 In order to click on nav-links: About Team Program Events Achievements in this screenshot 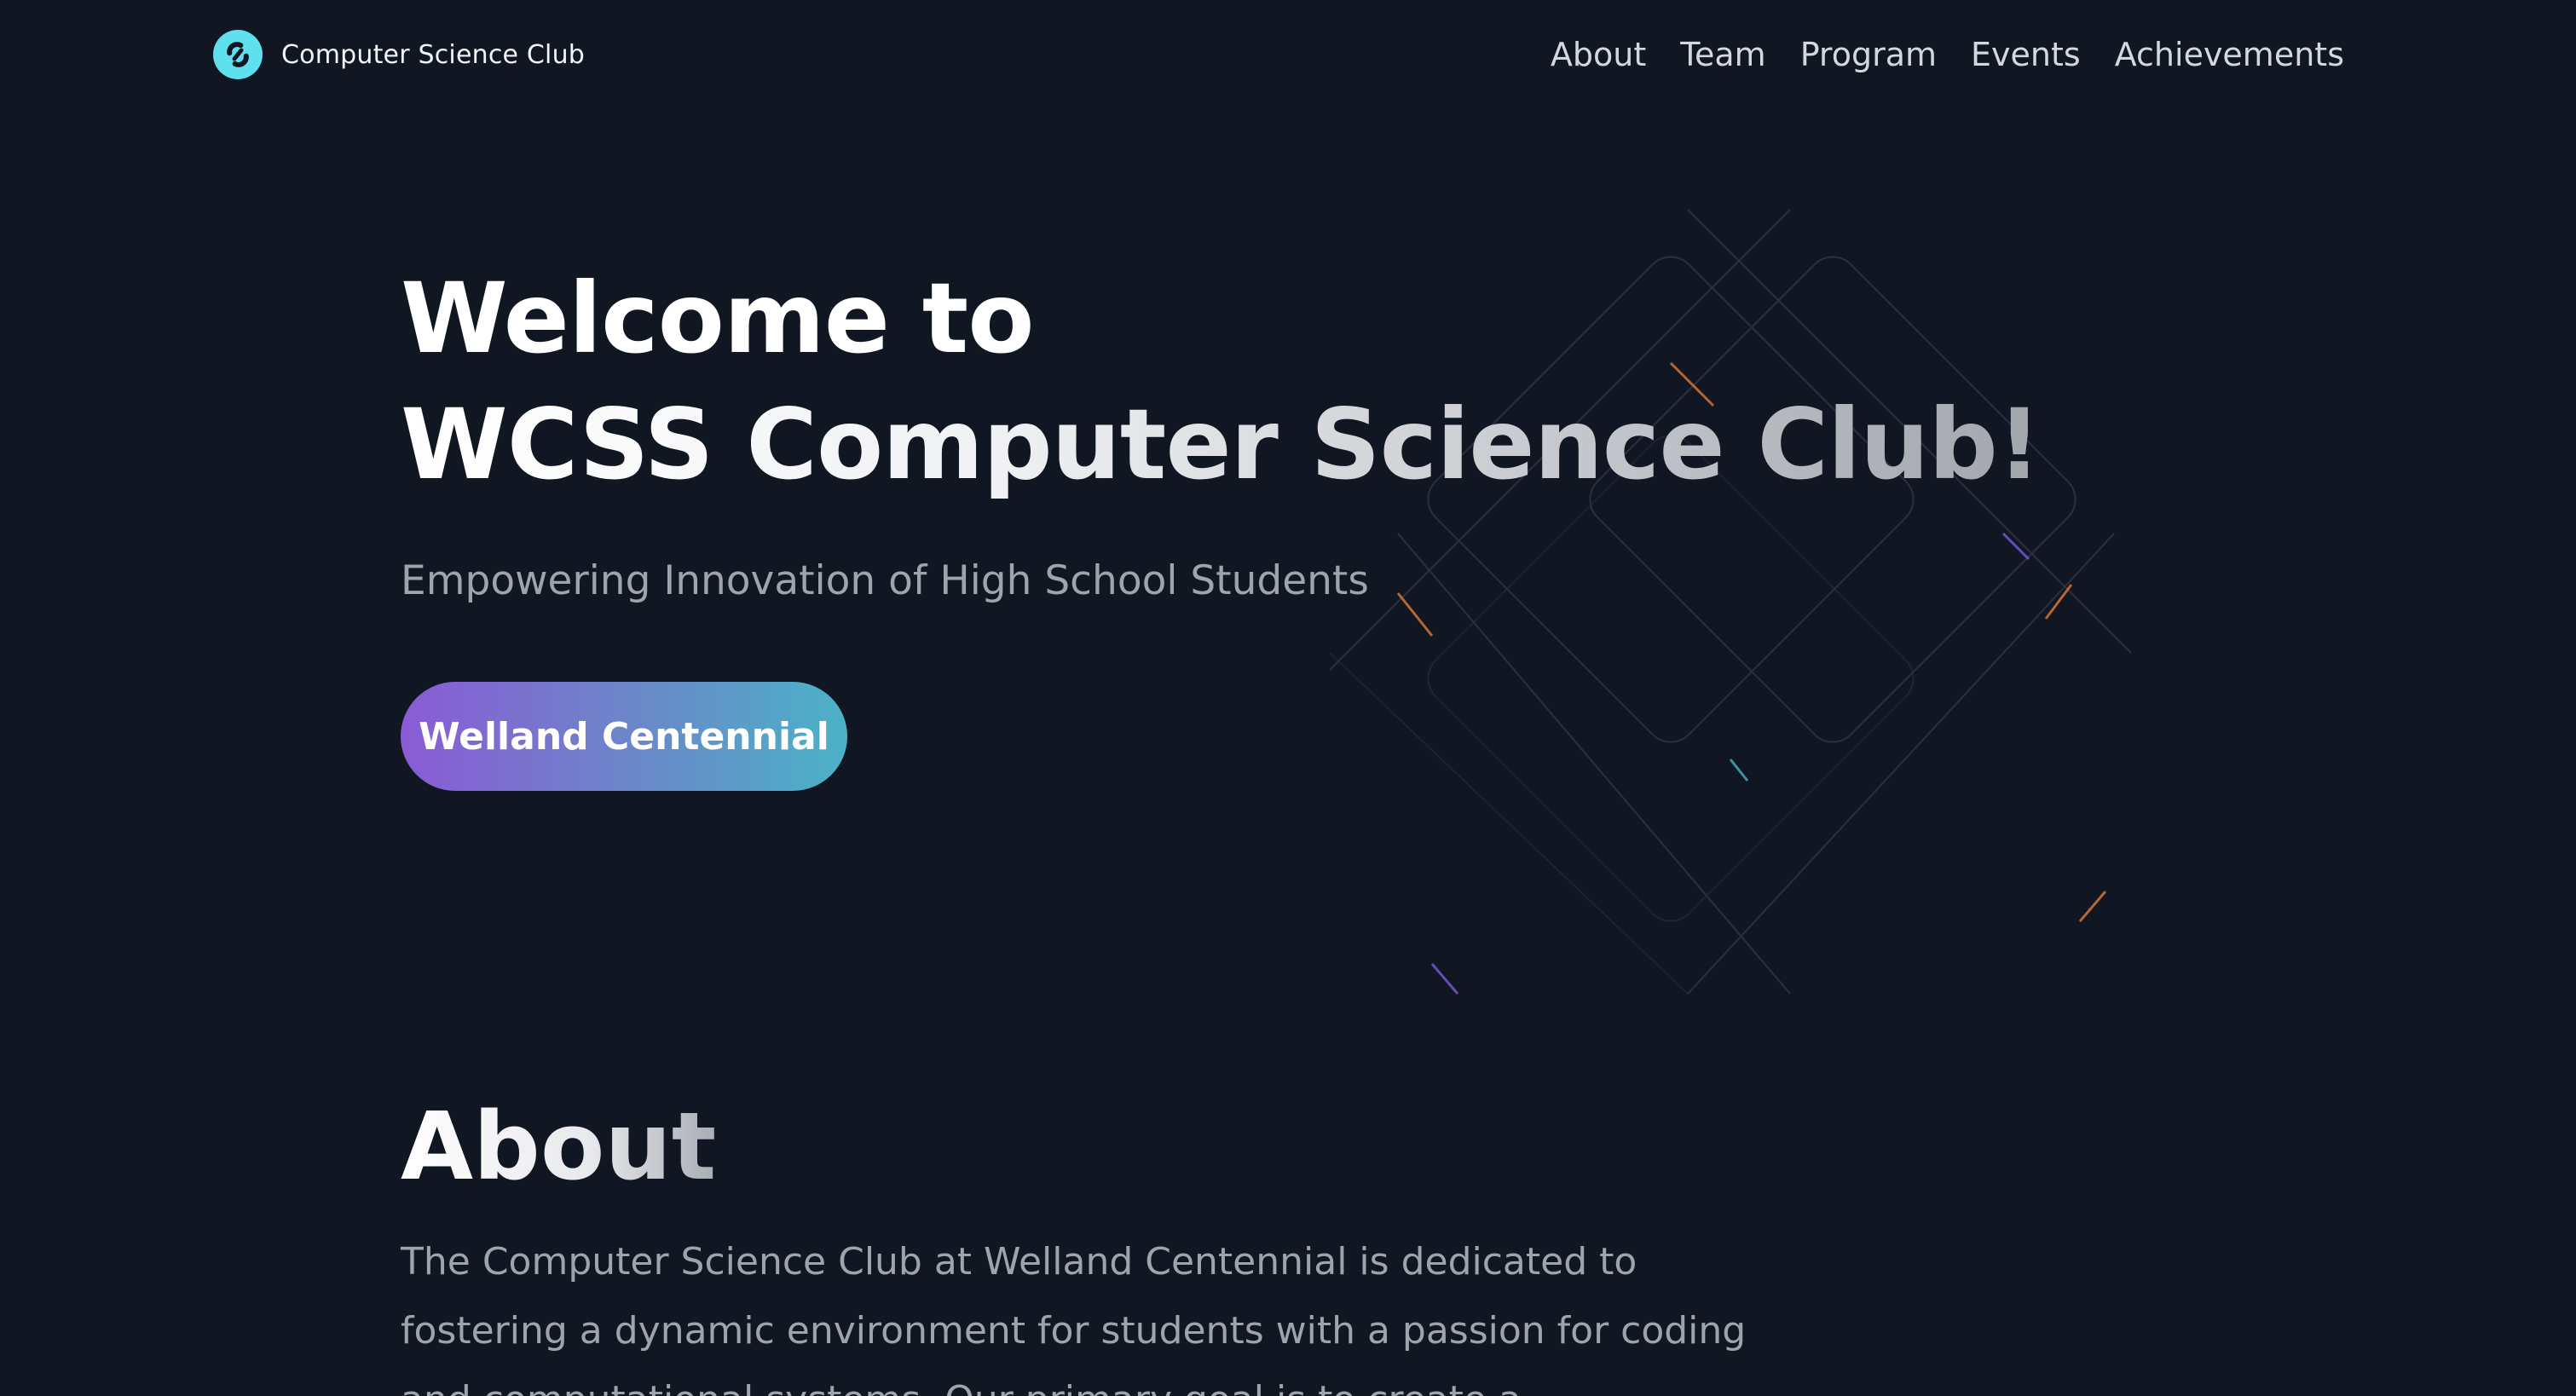, I will do `click(1930, 54)`.